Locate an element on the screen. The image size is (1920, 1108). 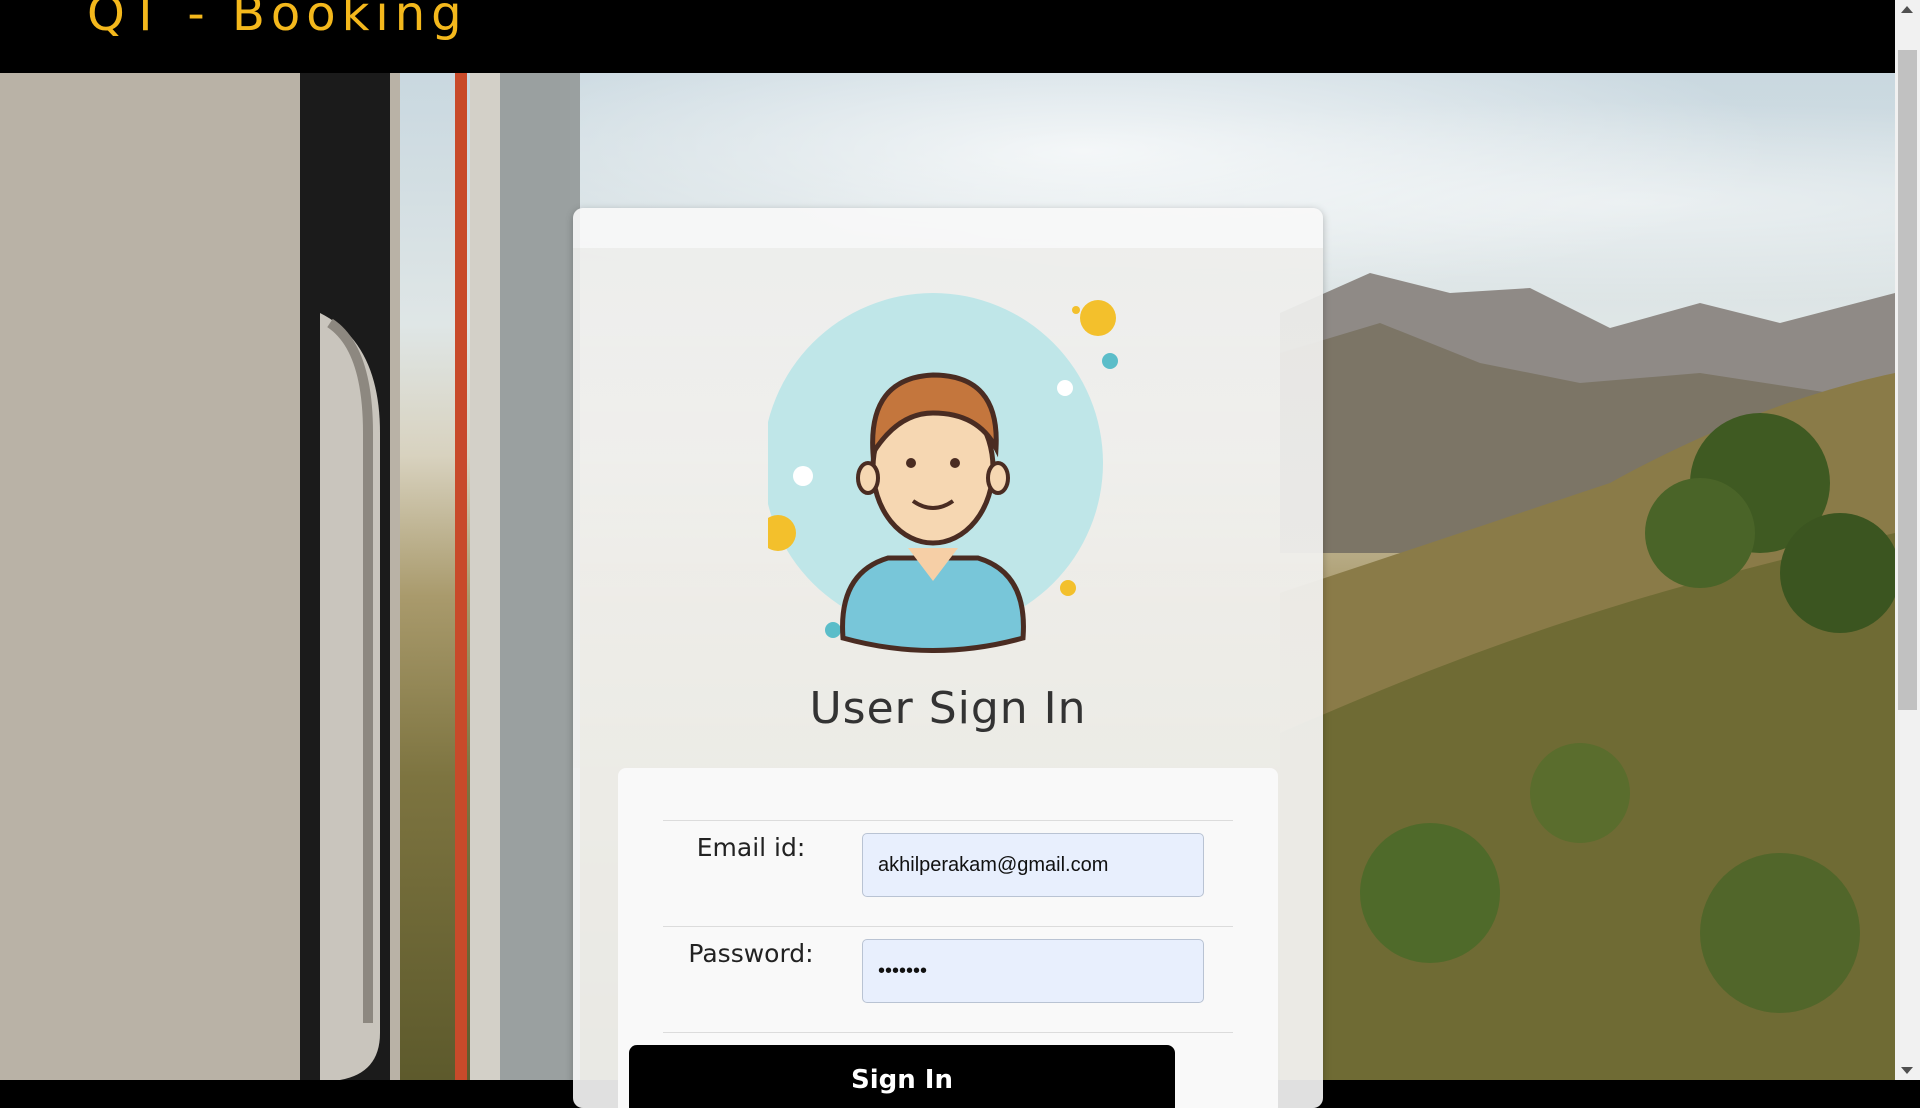
scrollbar-thumb is located at coordinates (1907, 380).